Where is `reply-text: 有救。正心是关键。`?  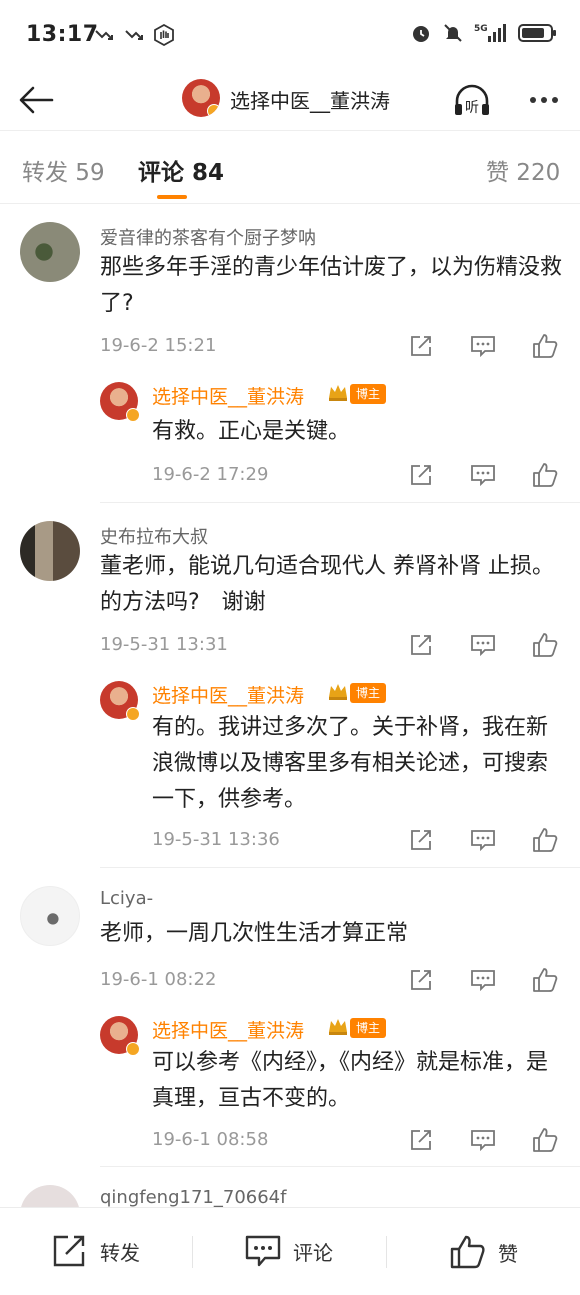
reply-text: 有救。正心是关键。 is located at coordinates (251, 431).